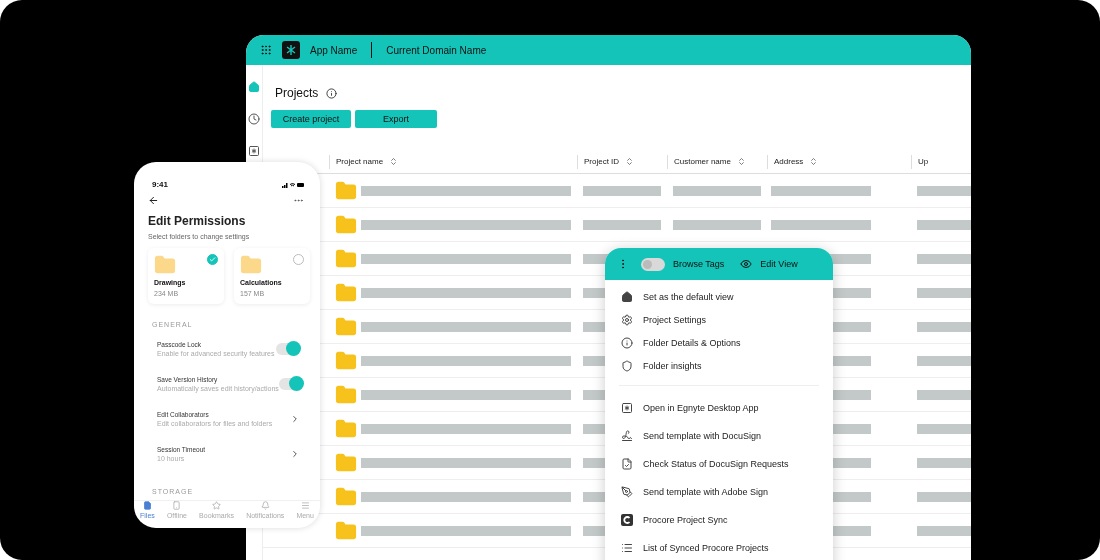  I want to click on bell-icon, so click(265, 505).